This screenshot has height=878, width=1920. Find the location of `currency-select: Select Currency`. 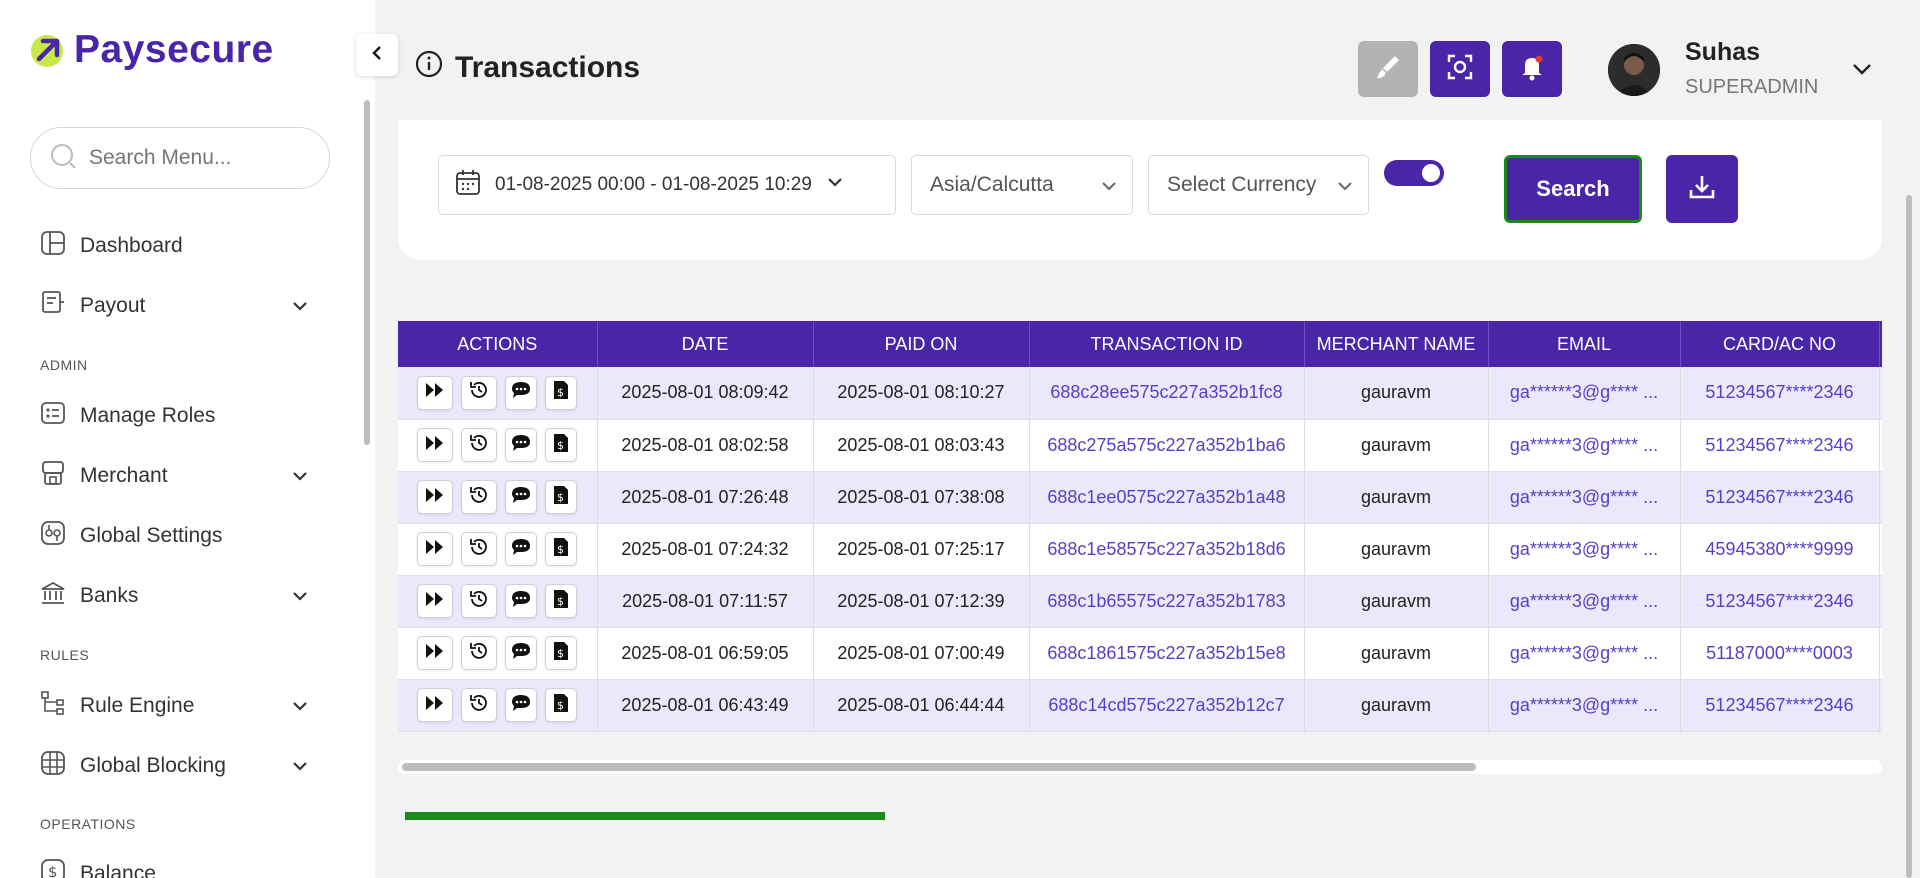

currency-select: Select Currency is located at coordinates (1258, 185).